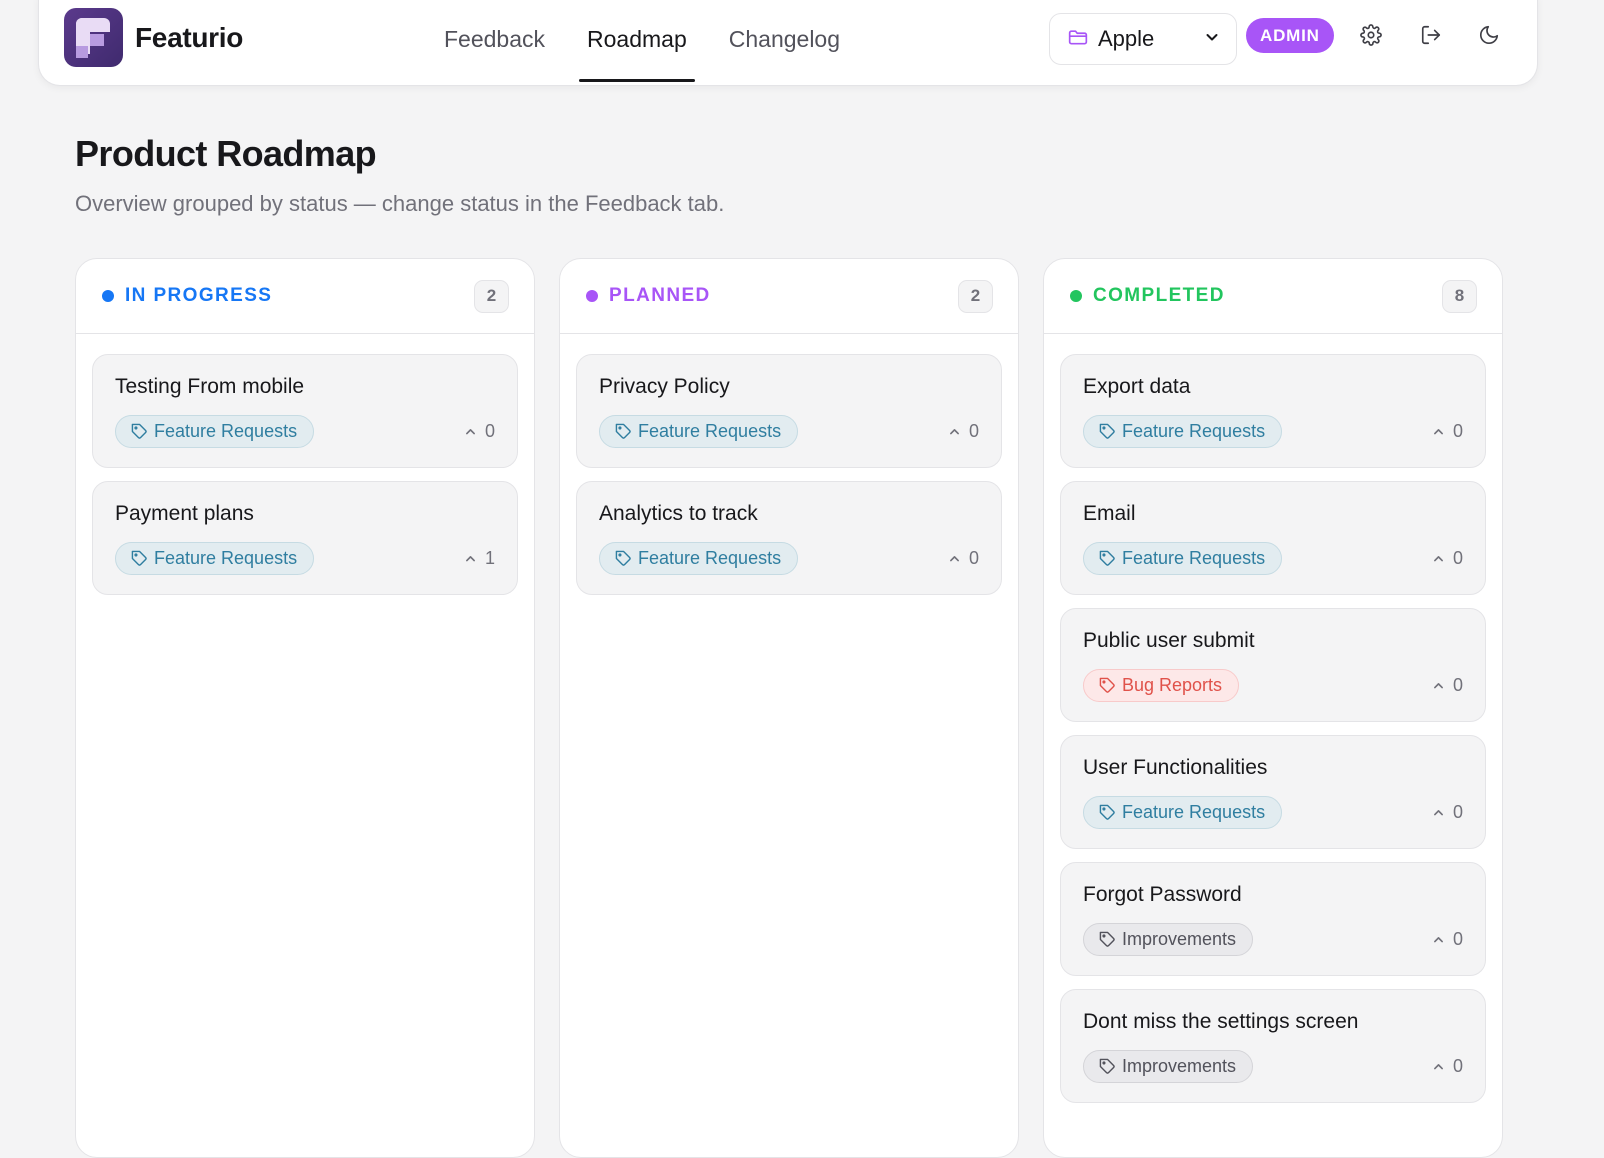 Image resolution: width=1604 pixels, height=1158 pixels. What do you see at coordinates (1169, 640) in the screenshot?
I see `card-title: Public user submit` at bounding box center [1169, 640].